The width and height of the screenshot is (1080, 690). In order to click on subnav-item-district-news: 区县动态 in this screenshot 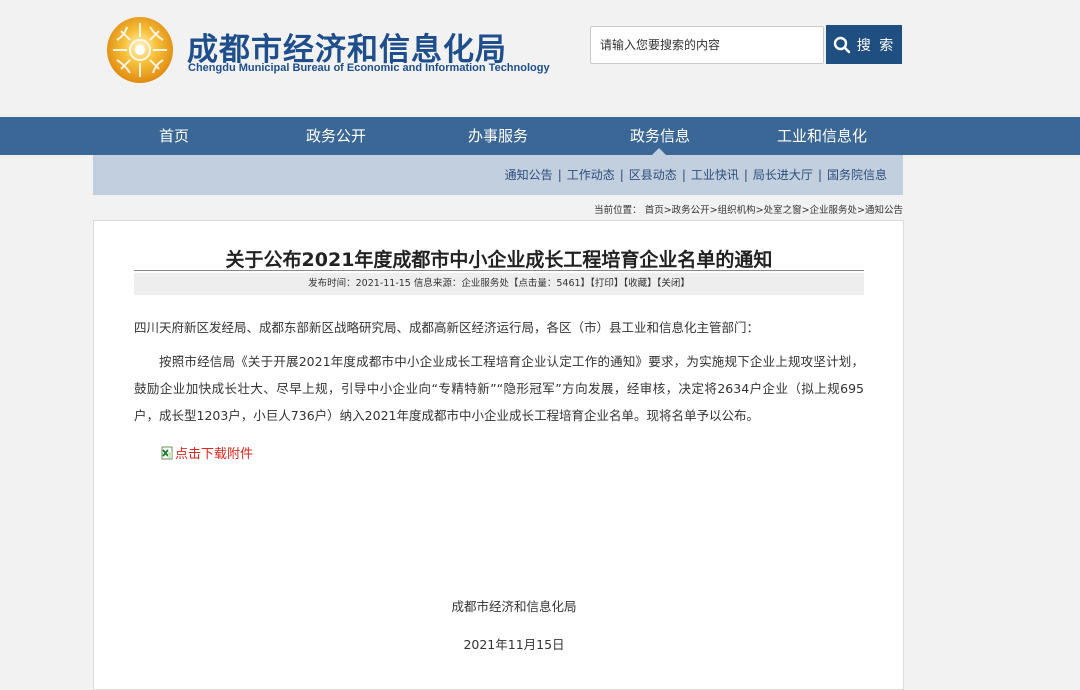, I will do `click(653, 175)`.